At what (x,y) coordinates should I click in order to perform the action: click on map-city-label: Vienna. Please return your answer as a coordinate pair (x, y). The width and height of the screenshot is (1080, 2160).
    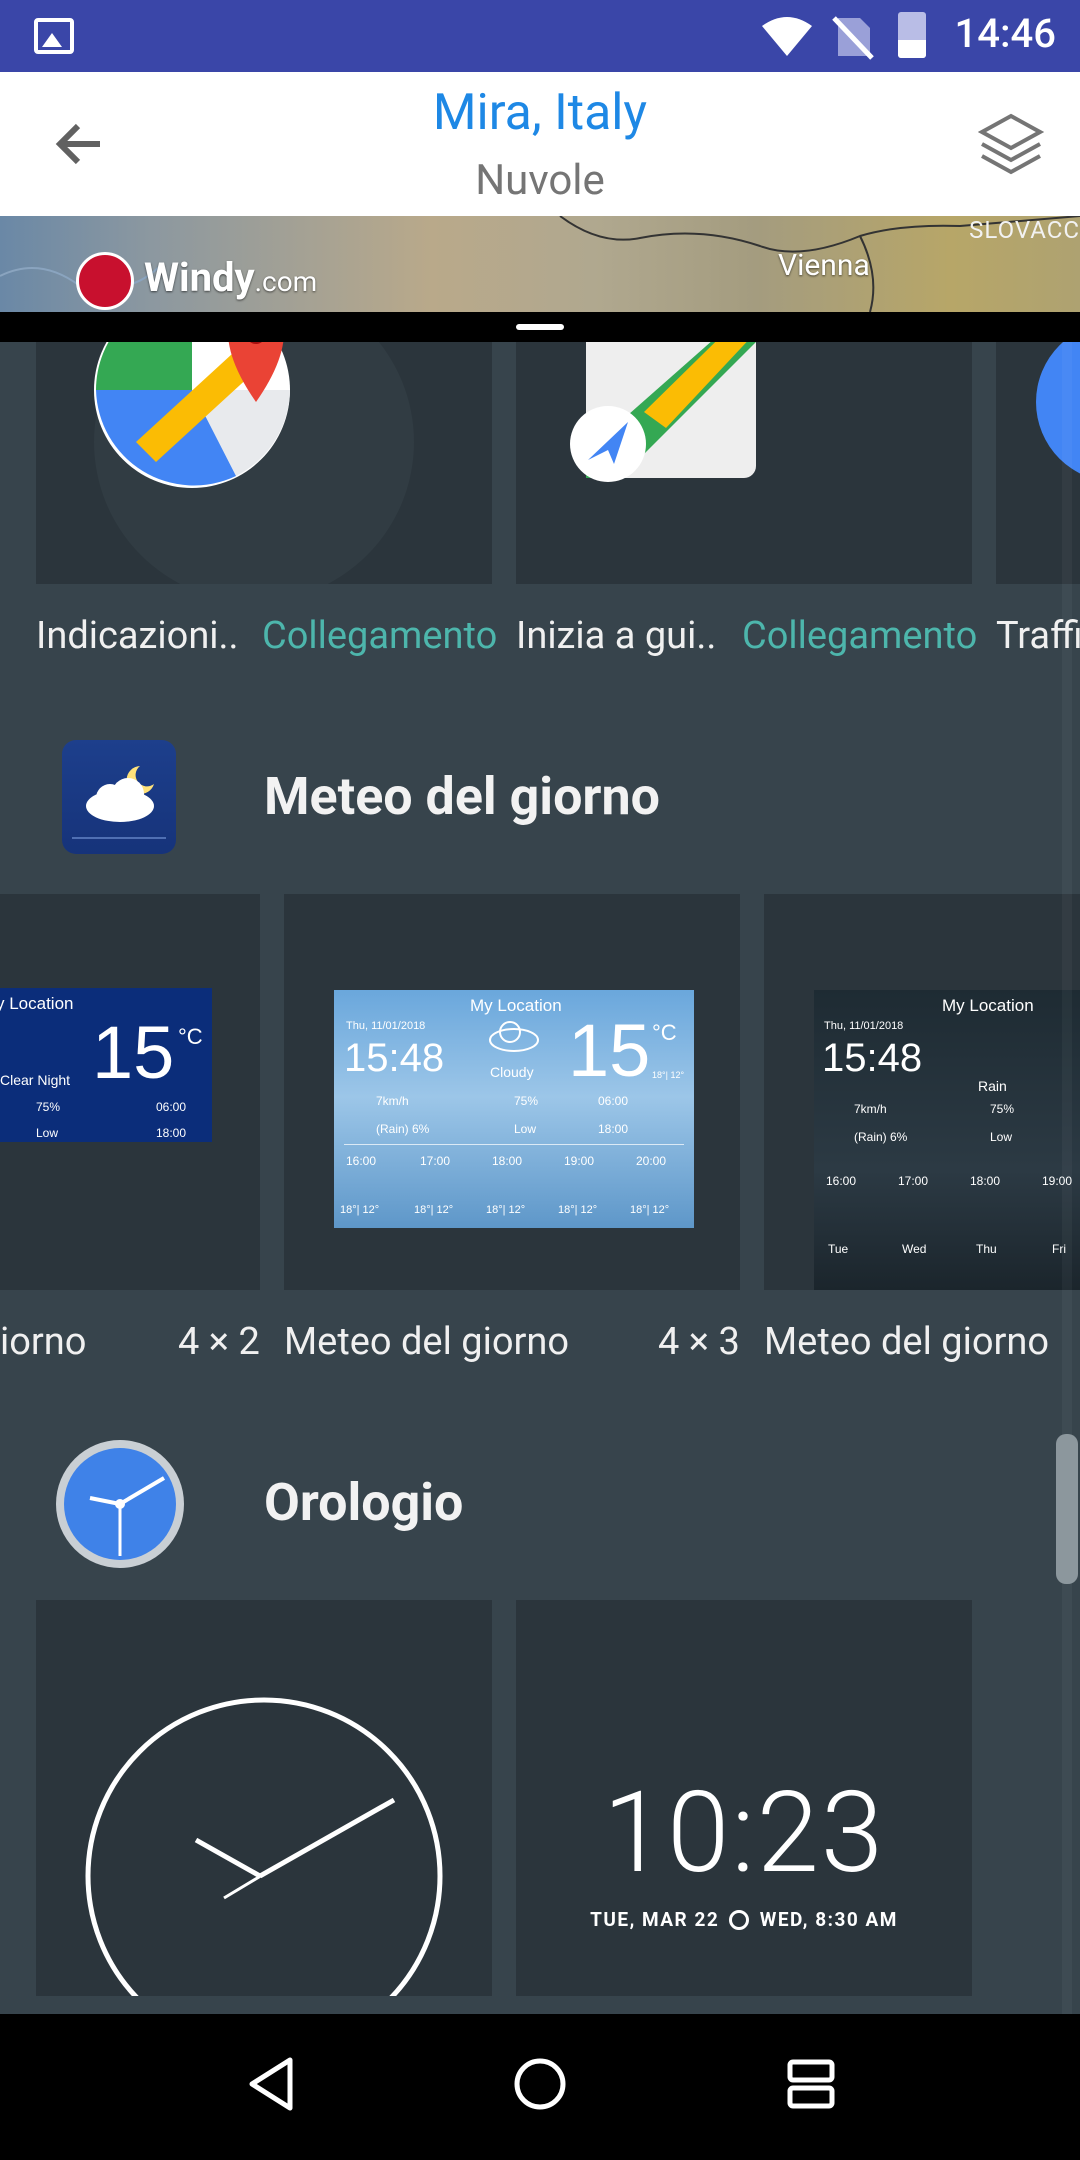
    Looking at the image, I should click on (824, 265).